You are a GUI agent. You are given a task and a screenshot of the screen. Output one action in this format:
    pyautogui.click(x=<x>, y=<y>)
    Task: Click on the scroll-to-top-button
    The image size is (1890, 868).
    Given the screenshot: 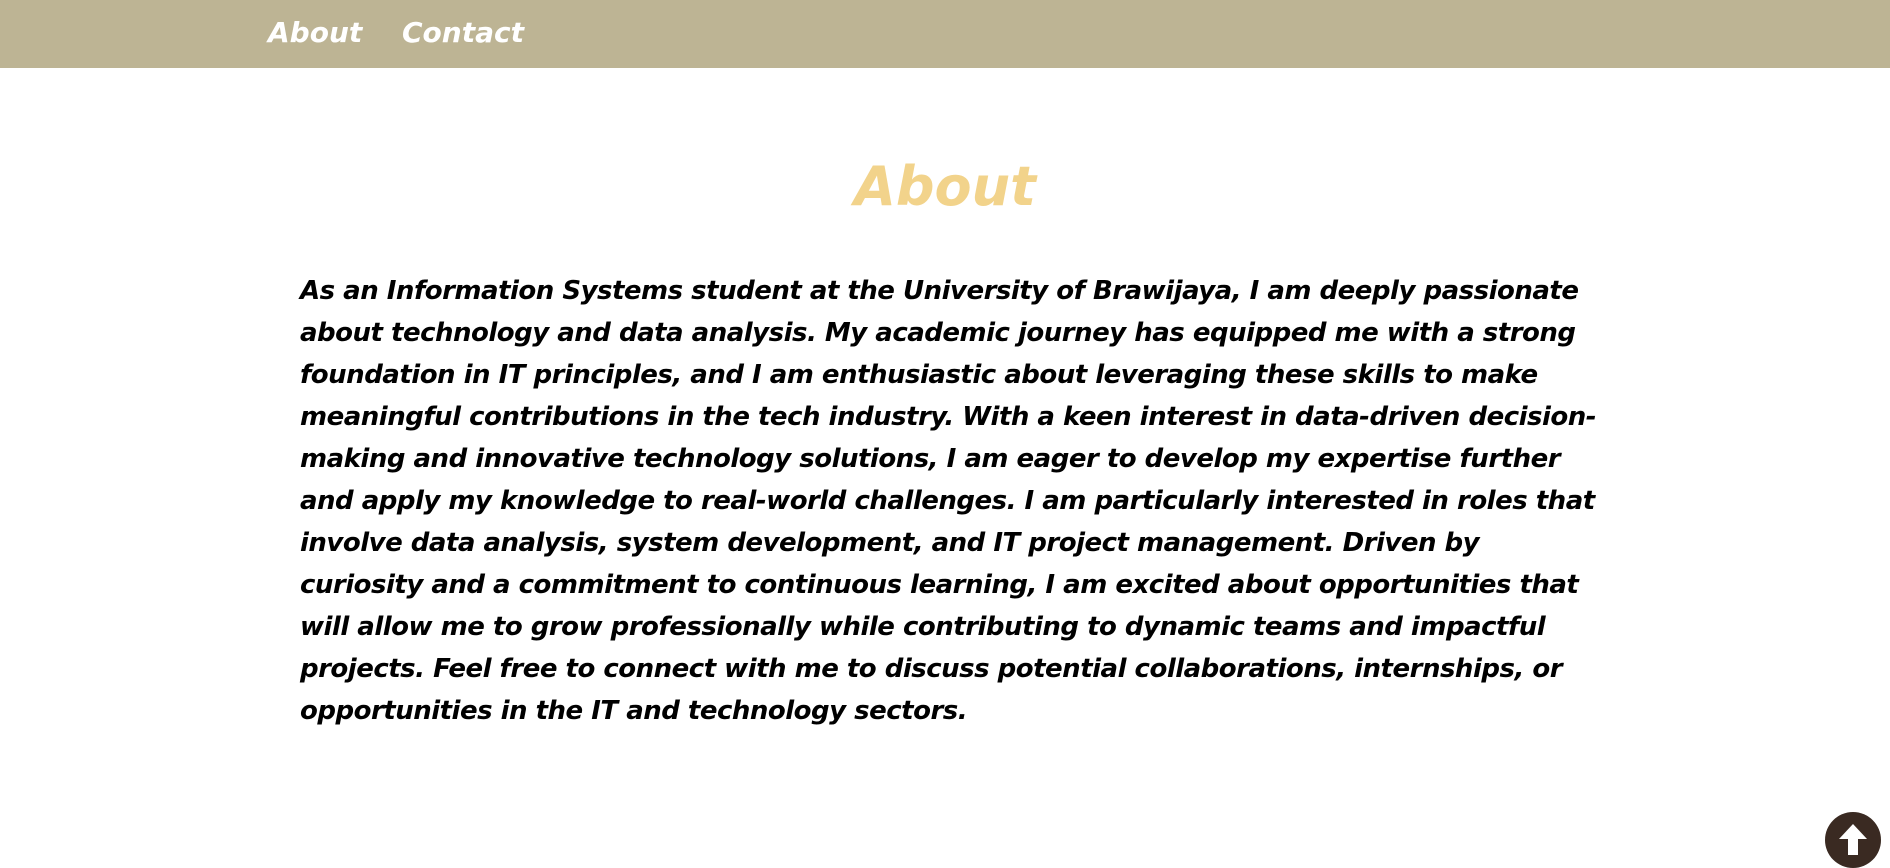 What is the action you would take?
    pyautogui.click(x=1853, y=840)
    